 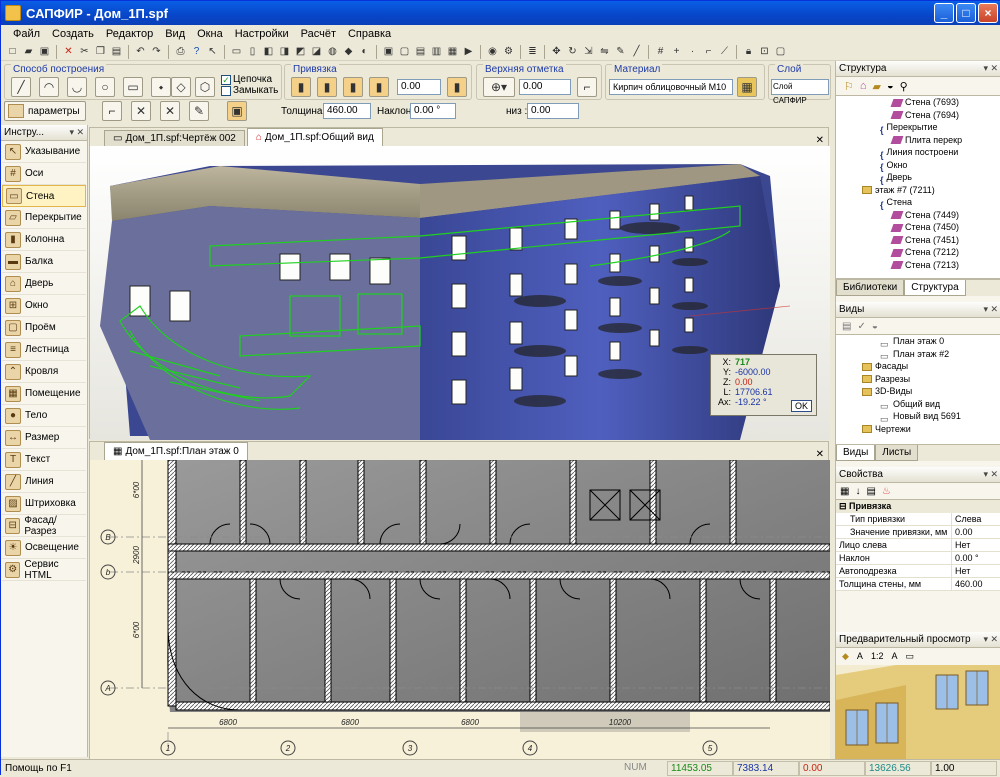 What do you see at coordinates (44, 196) in the screenshot?
I see `tool-wall: ▭ Стена` at bounding box center [44, 196].